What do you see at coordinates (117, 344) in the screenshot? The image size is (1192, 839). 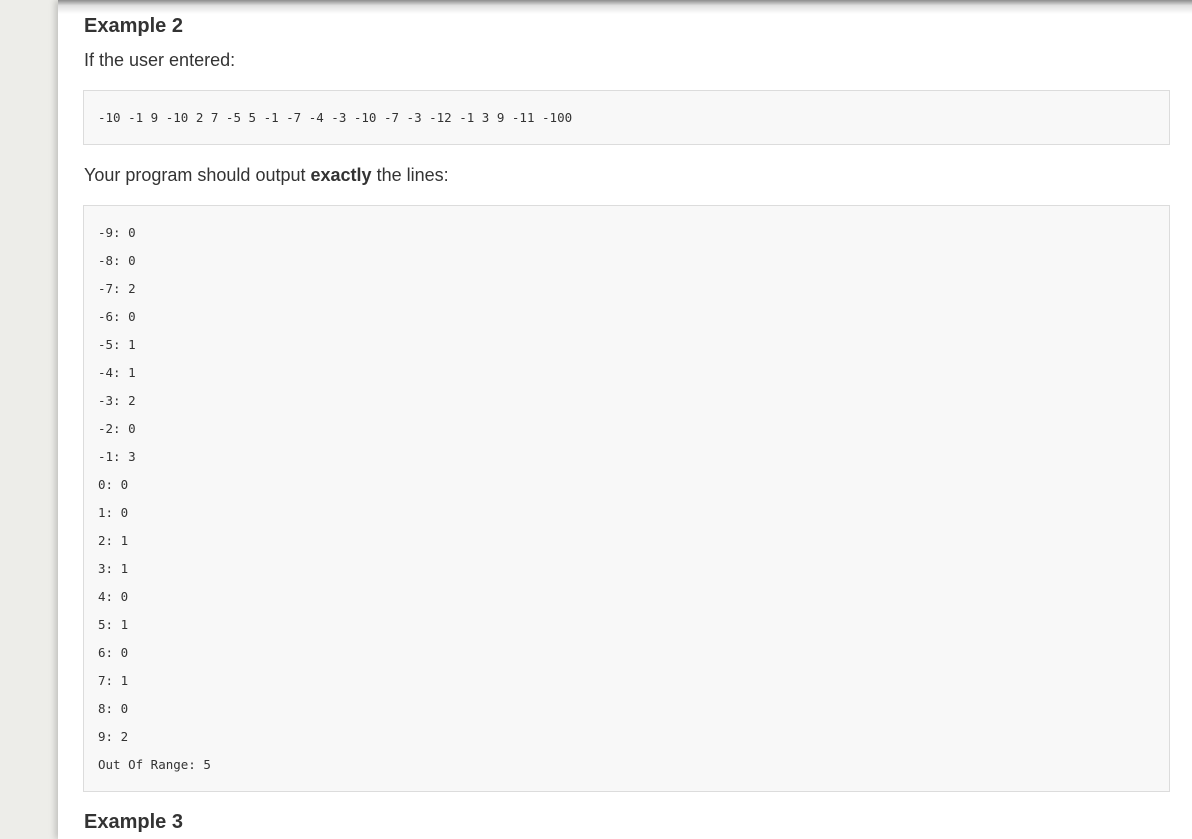 I see `output-line: -5: 1` at bounding box center [117, 344].